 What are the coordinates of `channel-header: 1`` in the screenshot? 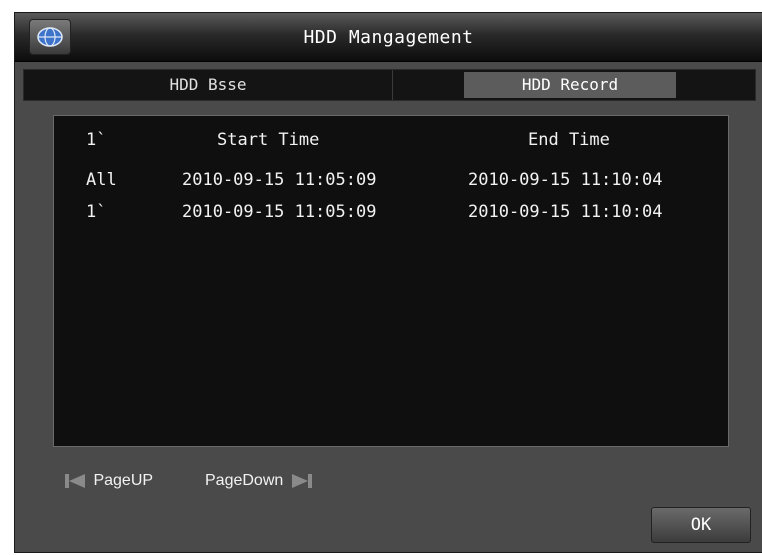 It's located at (96, 140).